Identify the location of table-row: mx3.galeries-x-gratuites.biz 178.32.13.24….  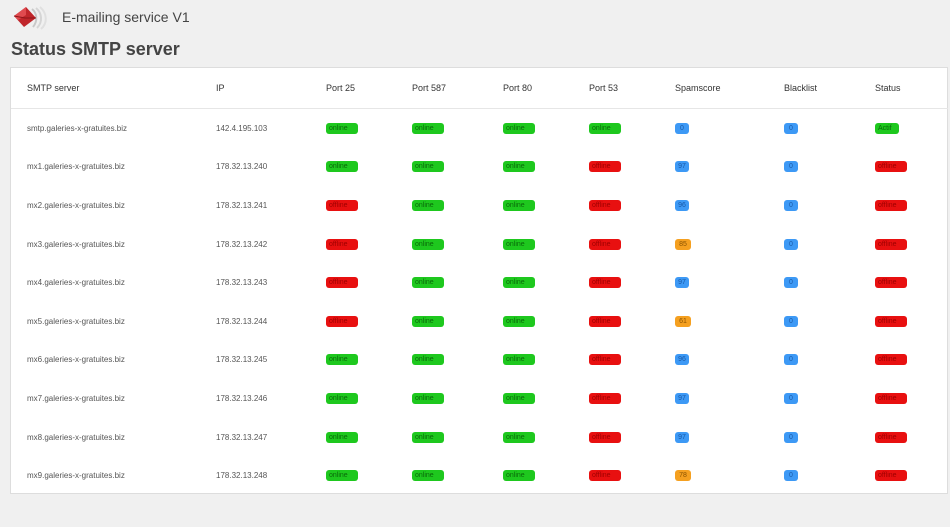
(479, 244).